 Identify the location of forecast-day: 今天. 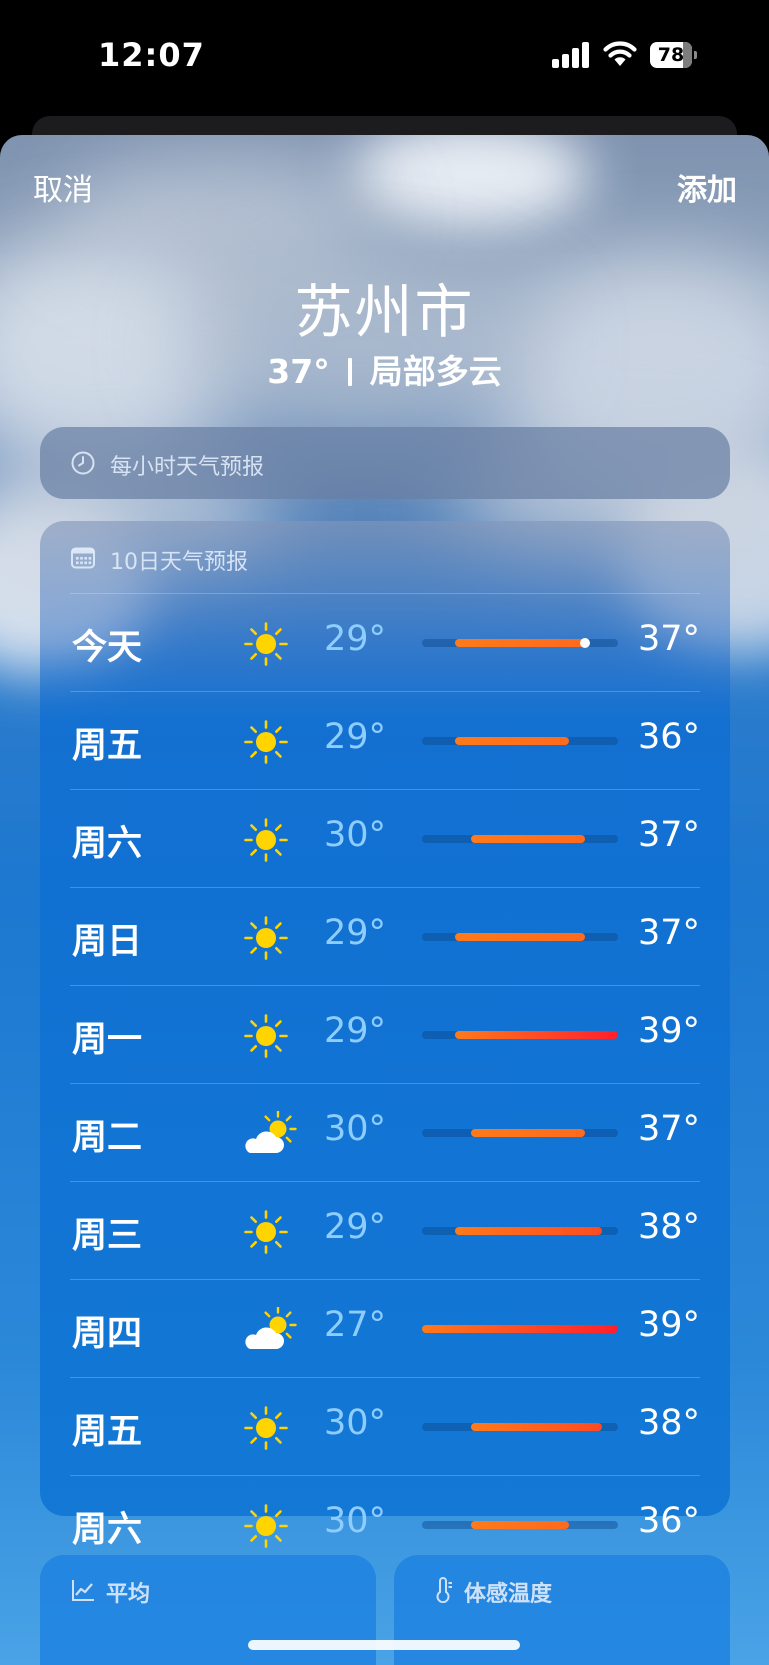
(107, 648).